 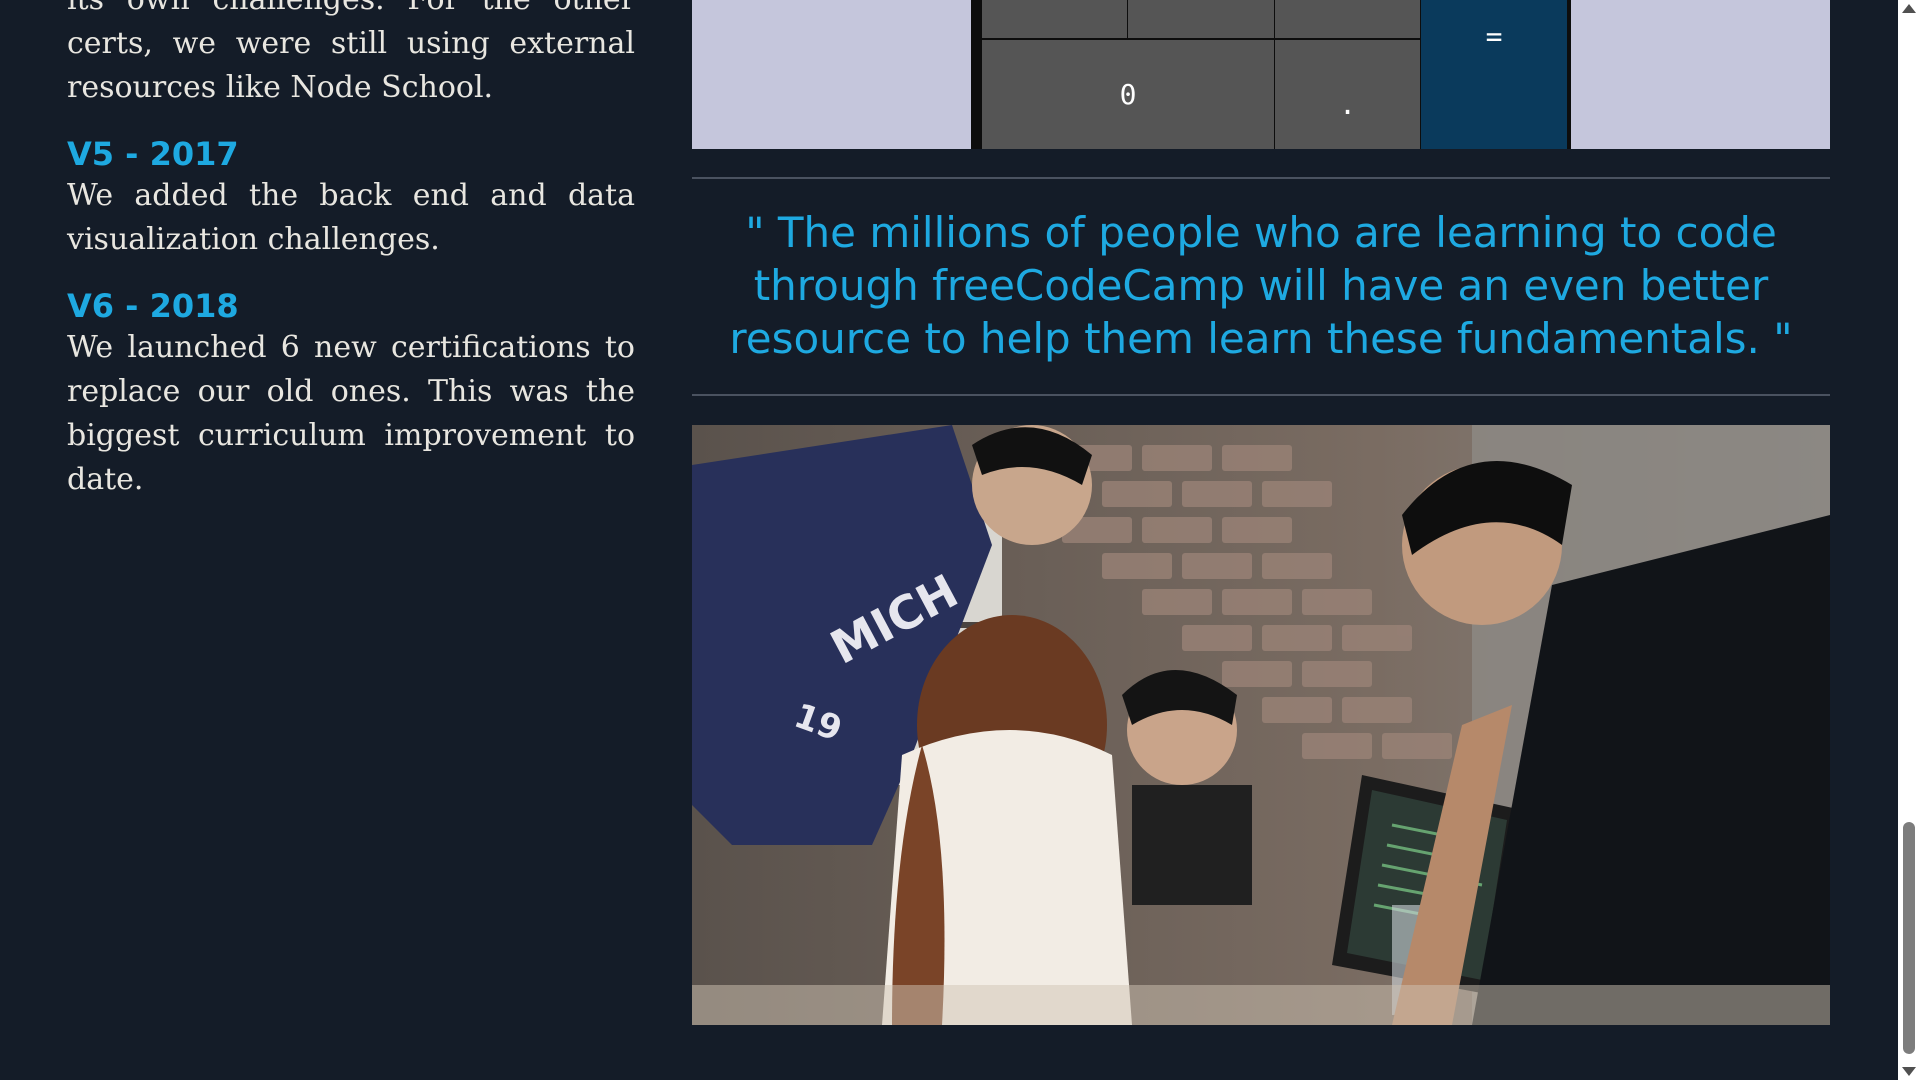 I want to click on triangle-down-icon, so click(x=1909, y=1071).